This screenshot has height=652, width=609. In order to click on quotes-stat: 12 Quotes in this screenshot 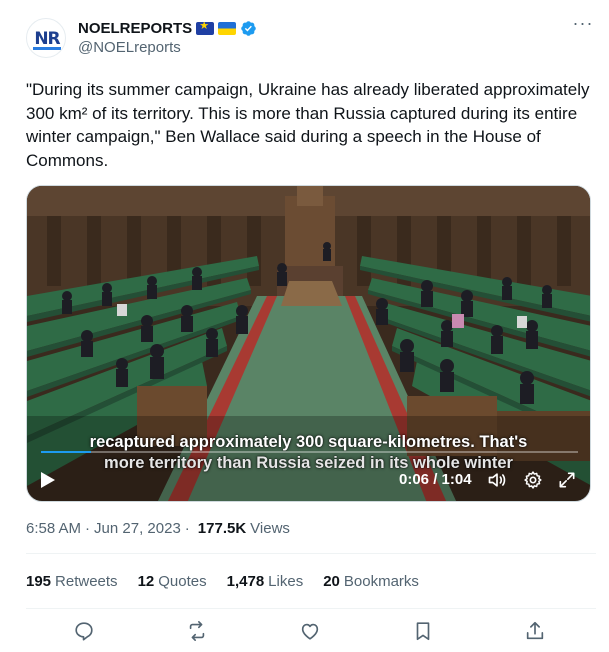, I will do `click(172, 581)`.